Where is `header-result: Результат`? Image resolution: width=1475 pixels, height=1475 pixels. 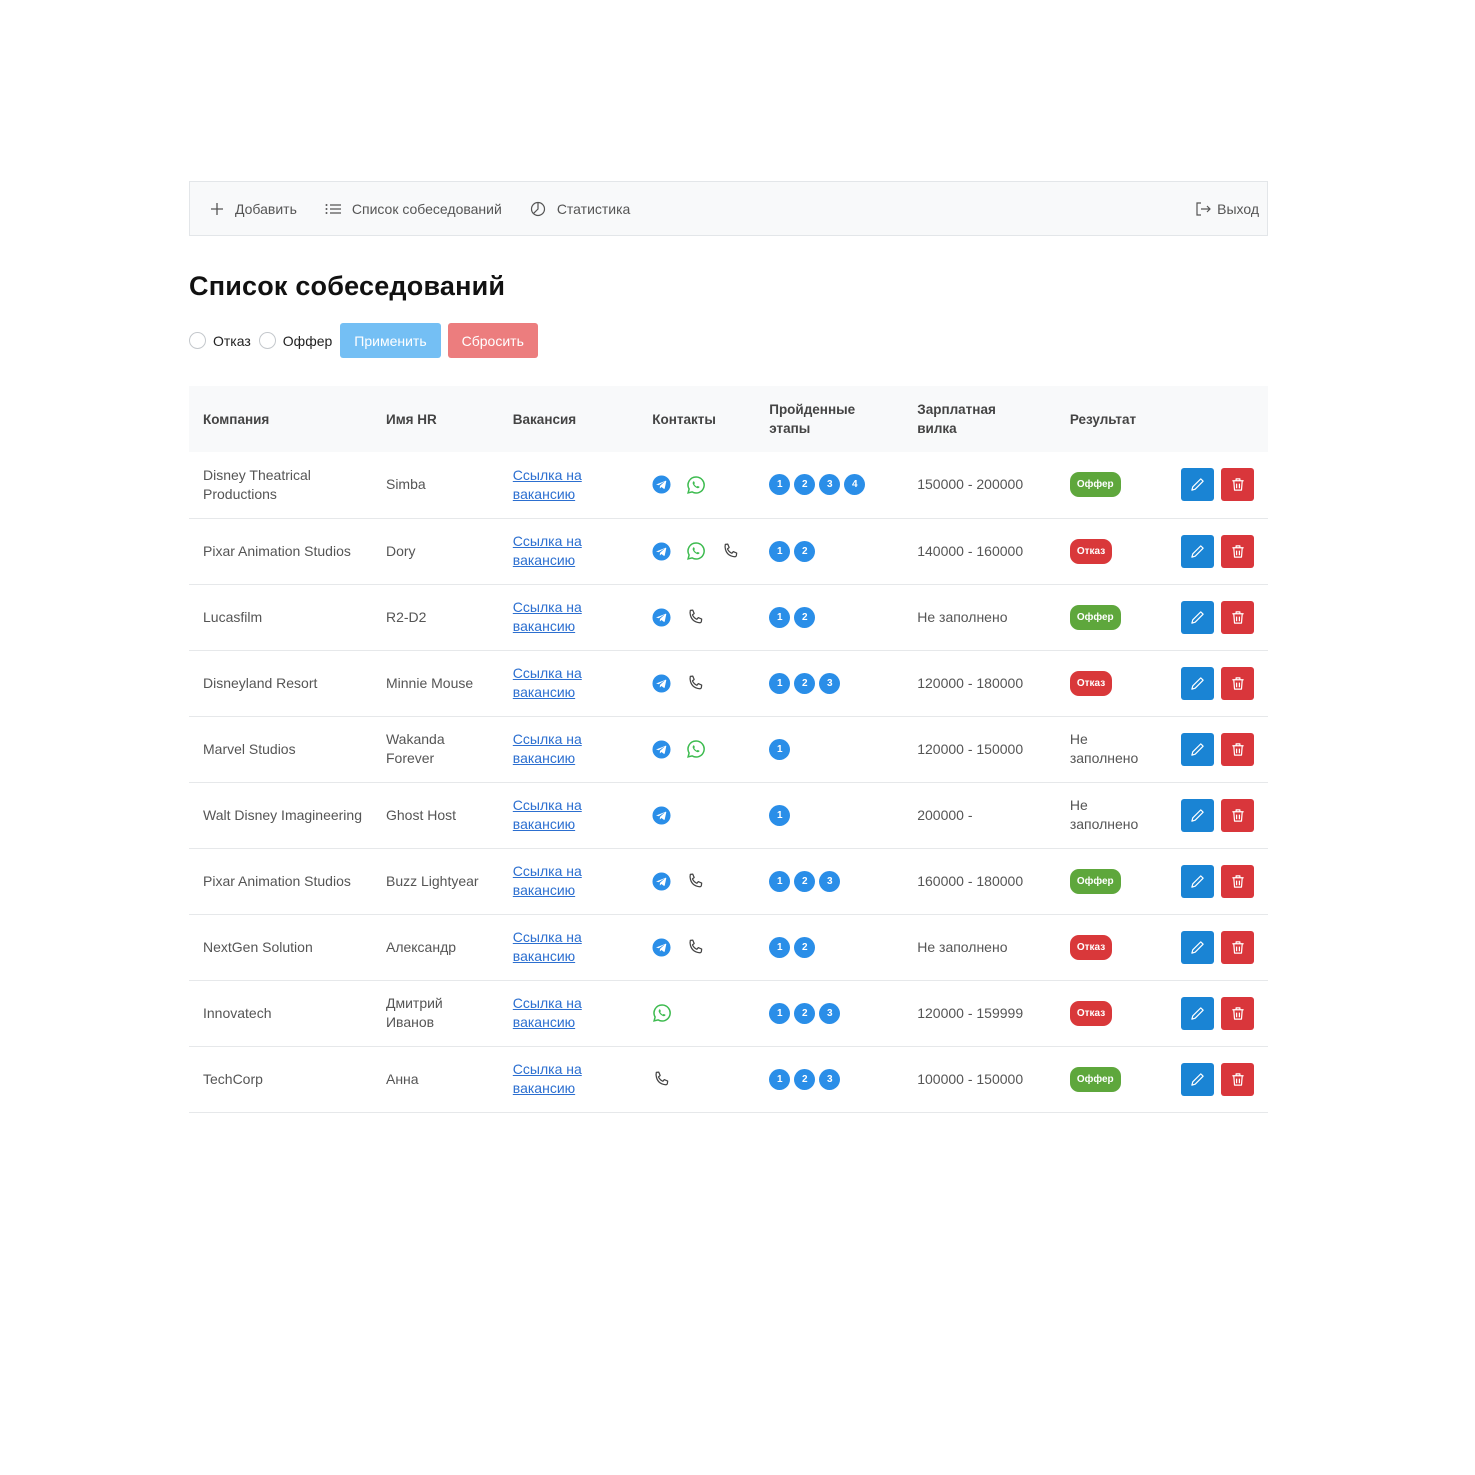
header-result: Результат is located at coordinates (1103, 419).